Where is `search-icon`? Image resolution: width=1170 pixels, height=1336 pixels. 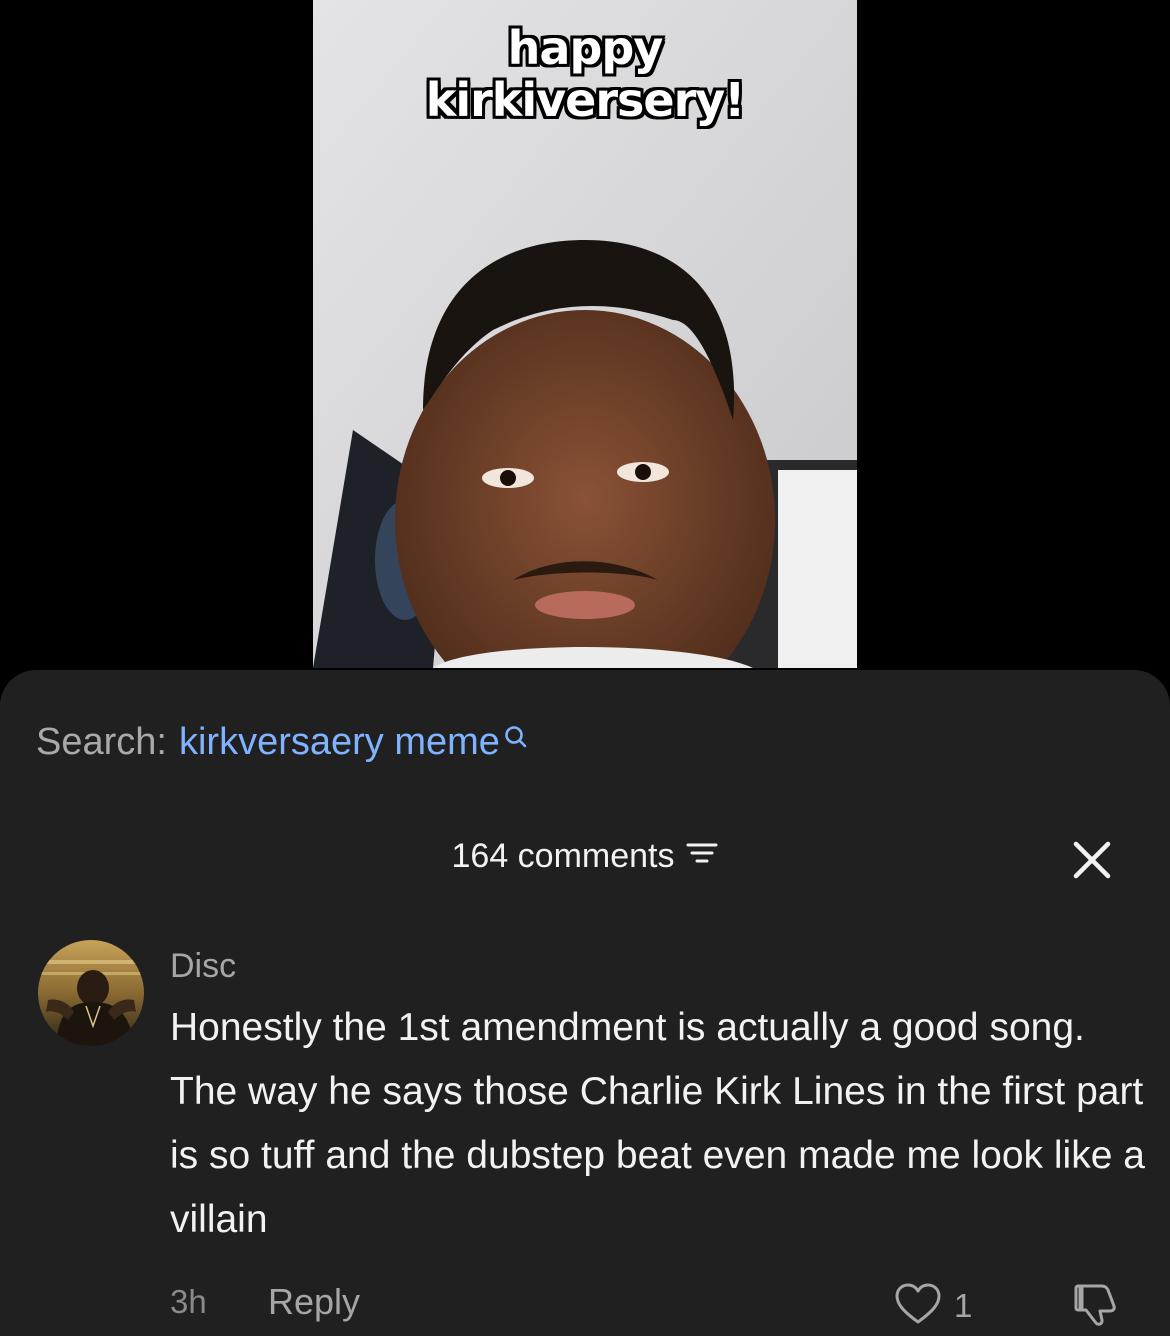
search-icon is located at coordinates (516, 740).